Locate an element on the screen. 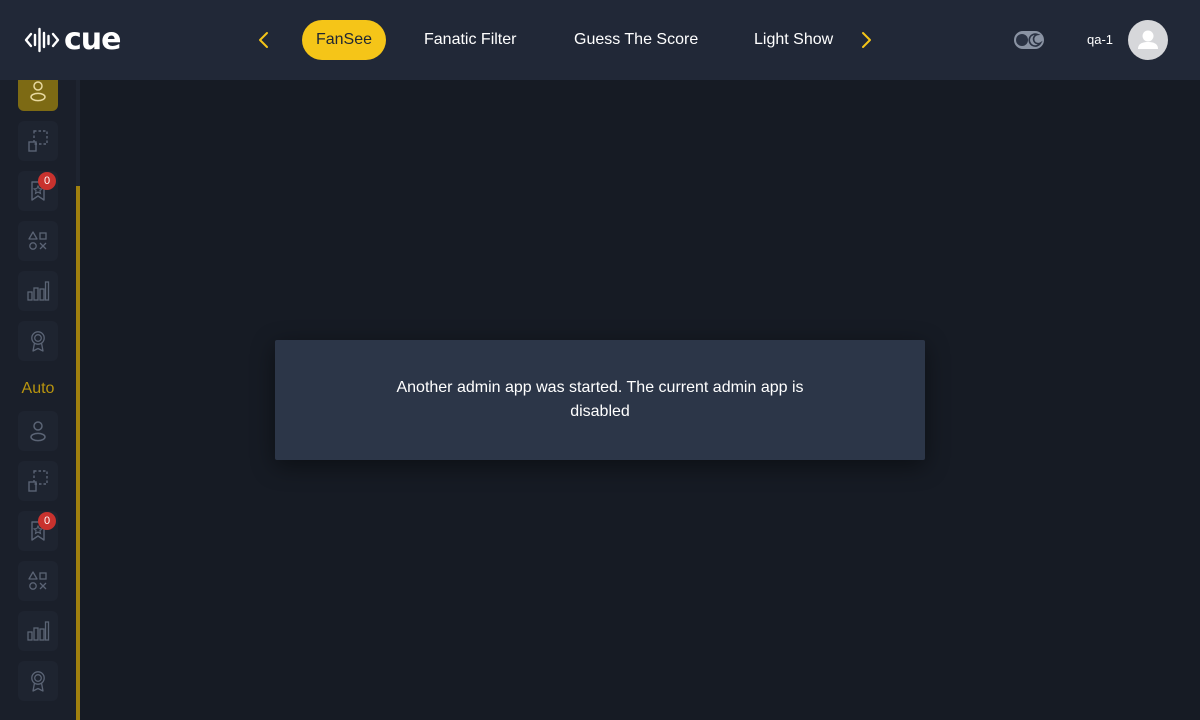  sidebar-item-shapes is located at coordinates (38, 241).